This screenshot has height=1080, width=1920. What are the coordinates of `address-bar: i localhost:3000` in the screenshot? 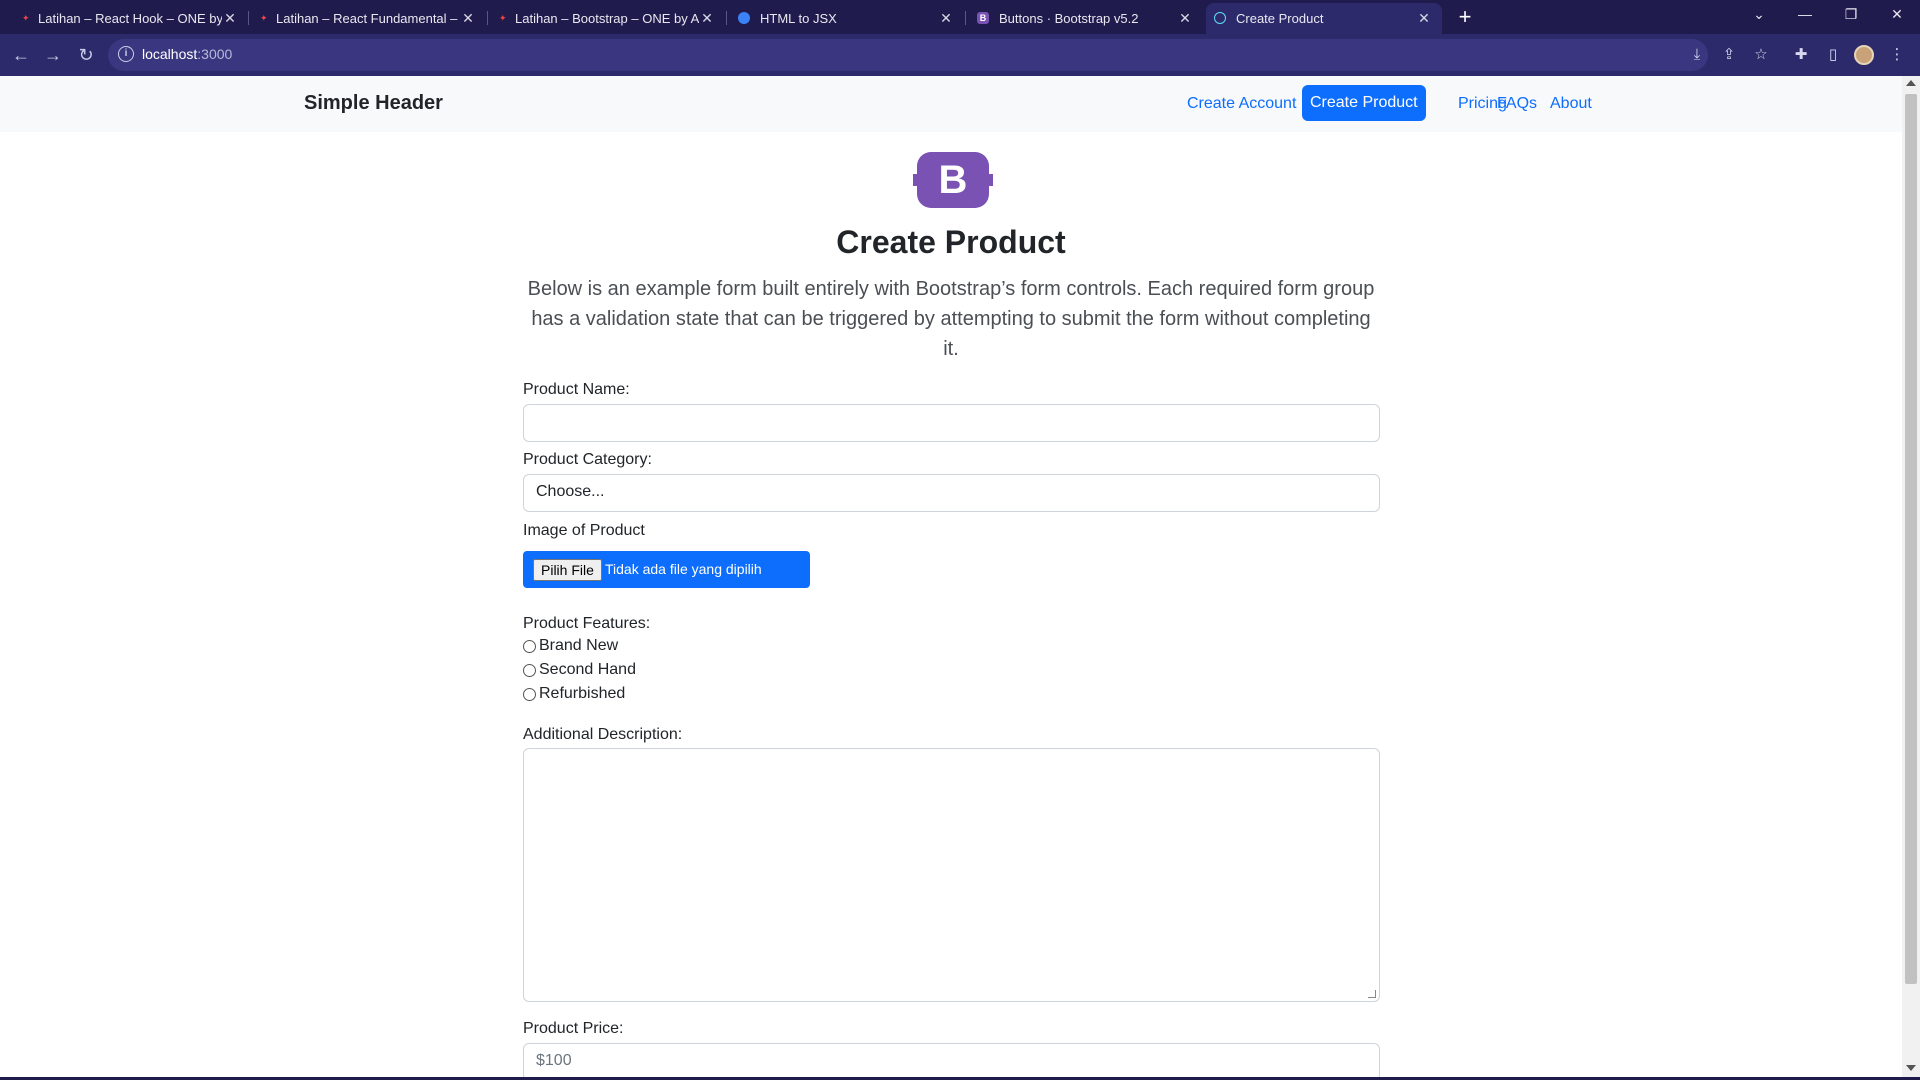 It's located at (908, 55).